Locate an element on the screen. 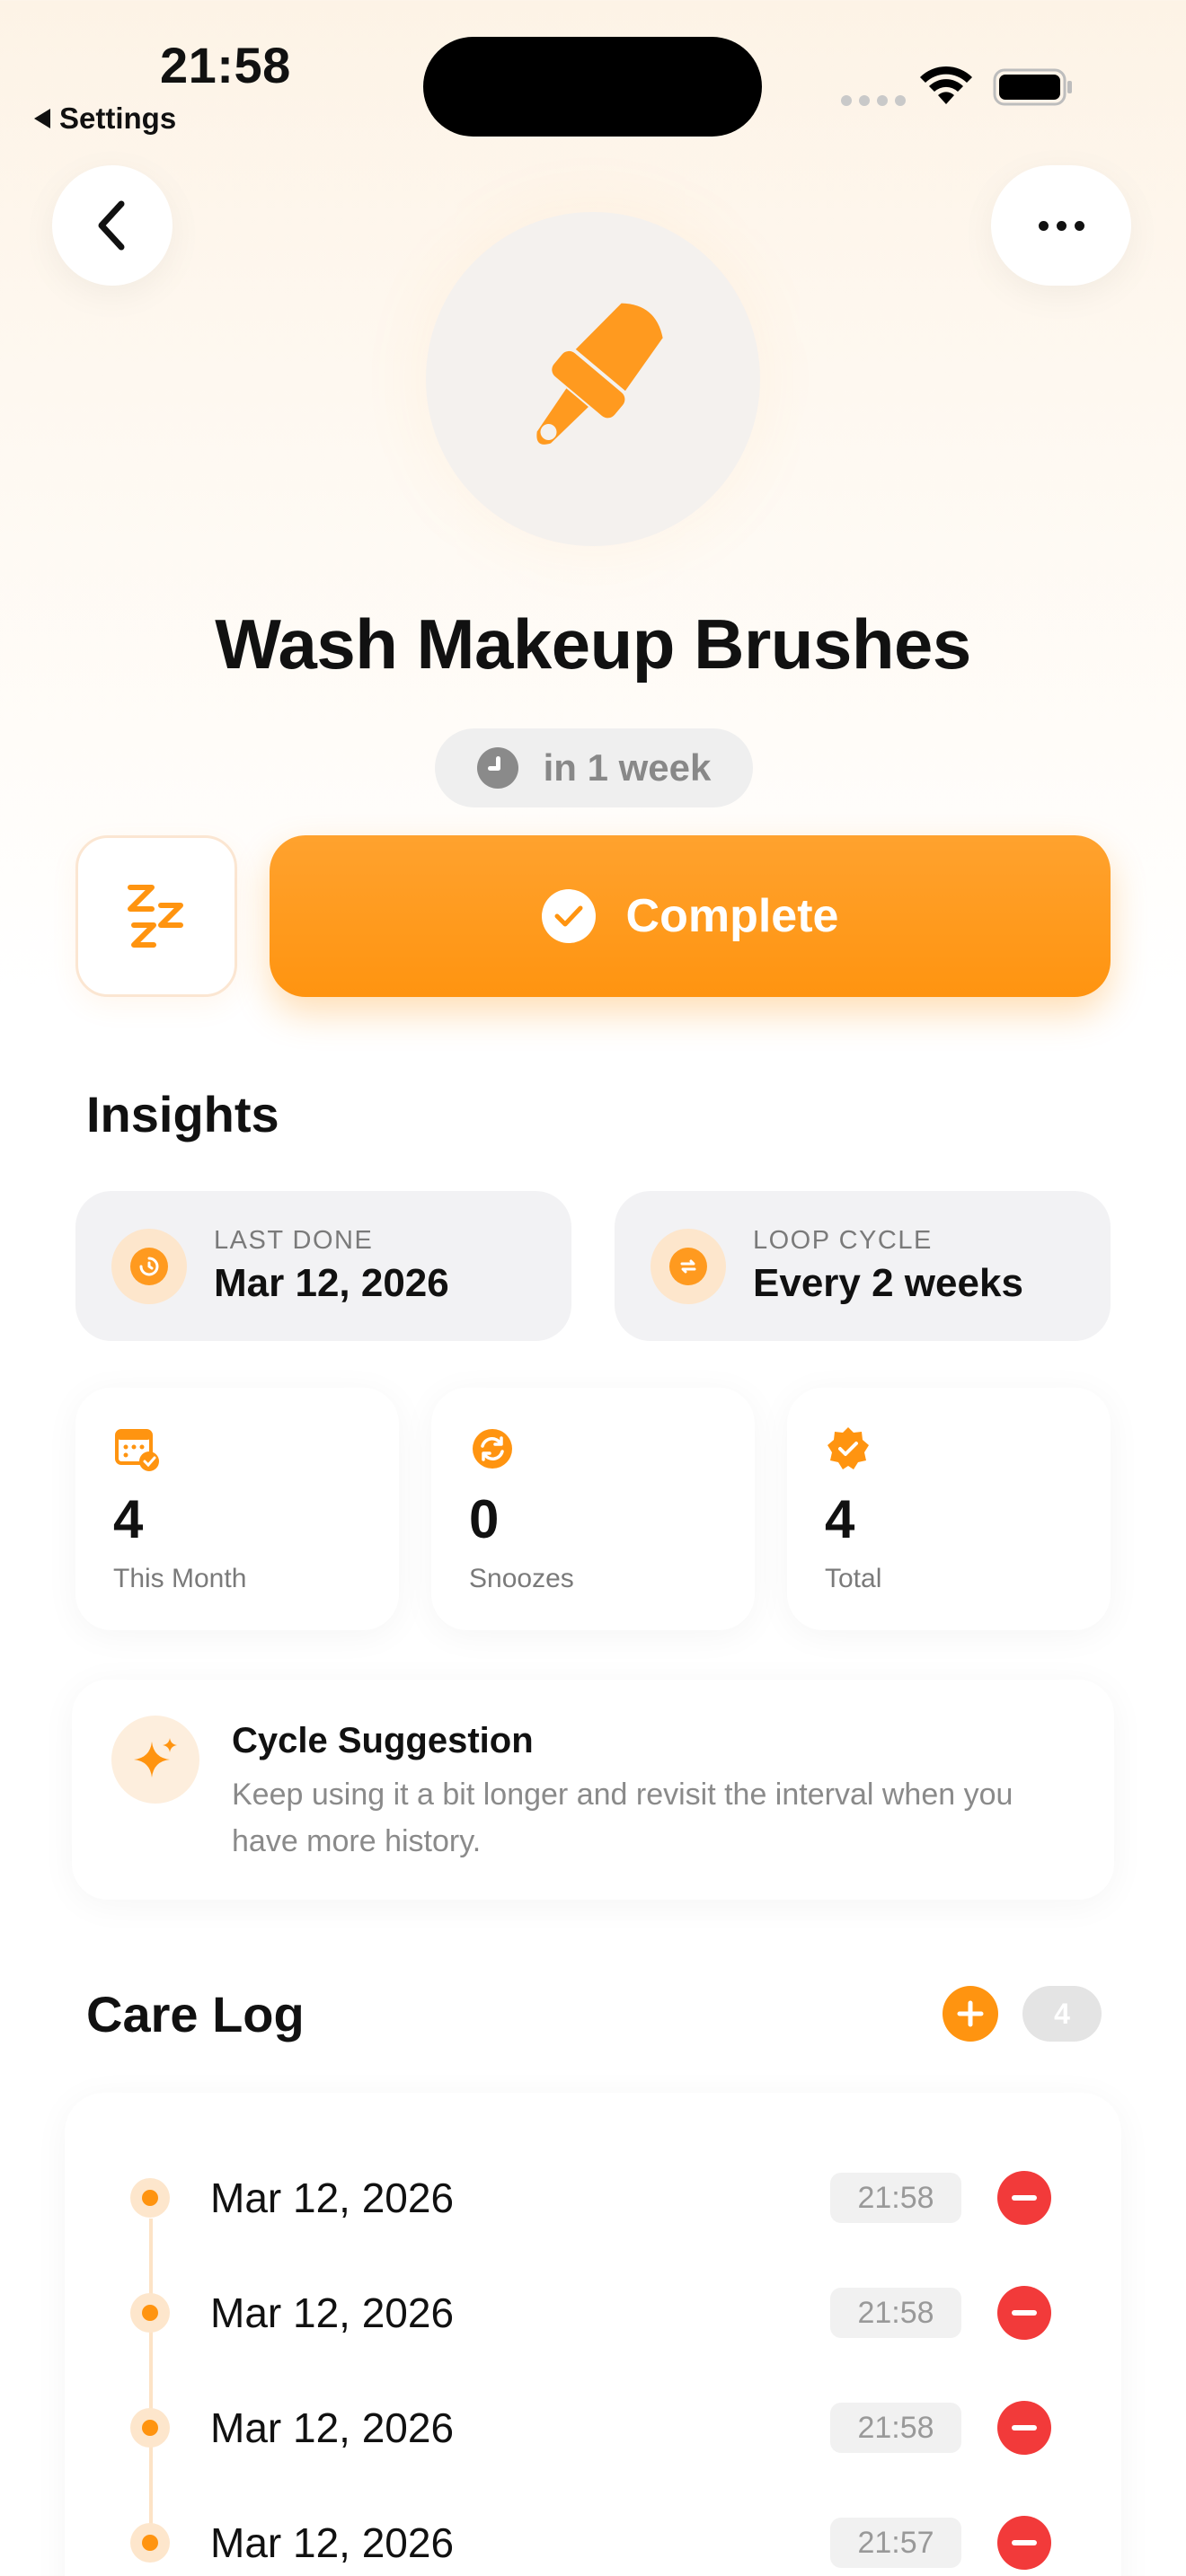 The width and height of the screenshot is (1186, 2576). stat-label: This Month is located at coordinates (180, 1578).